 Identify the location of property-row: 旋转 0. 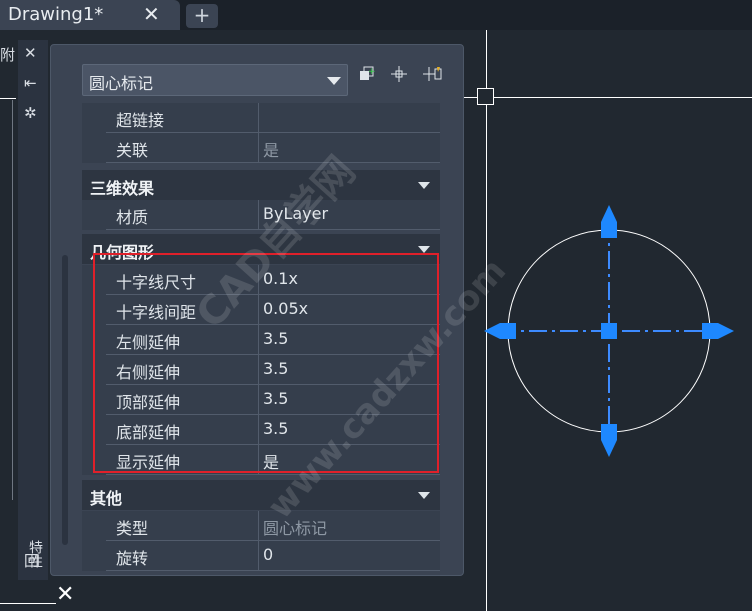
(273, 556).